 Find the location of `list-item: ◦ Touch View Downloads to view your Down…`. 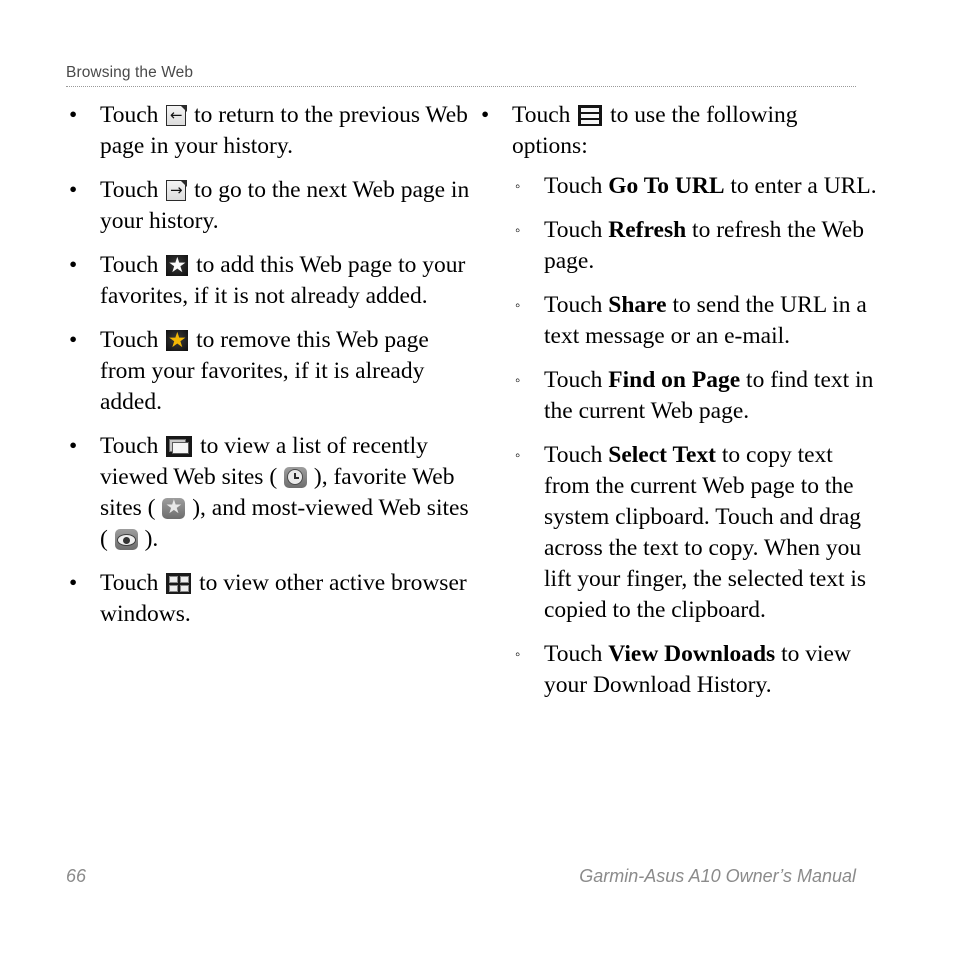

list-item: ◦ Touch View Downloads to view your Down… is located at coordinates (695, 670).